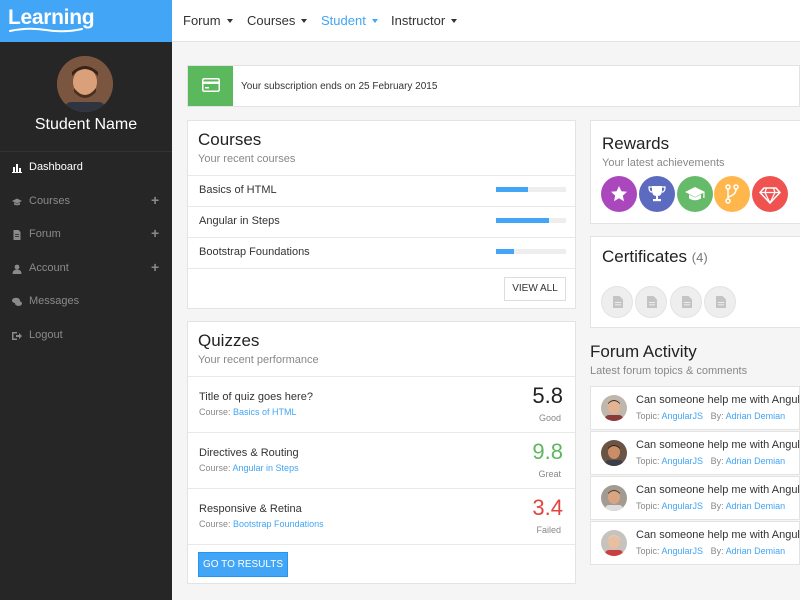 This screenshot has width=800, height=600. I want to click on quiz-course-link: Bootstrap Foundations, so click(278, 524).